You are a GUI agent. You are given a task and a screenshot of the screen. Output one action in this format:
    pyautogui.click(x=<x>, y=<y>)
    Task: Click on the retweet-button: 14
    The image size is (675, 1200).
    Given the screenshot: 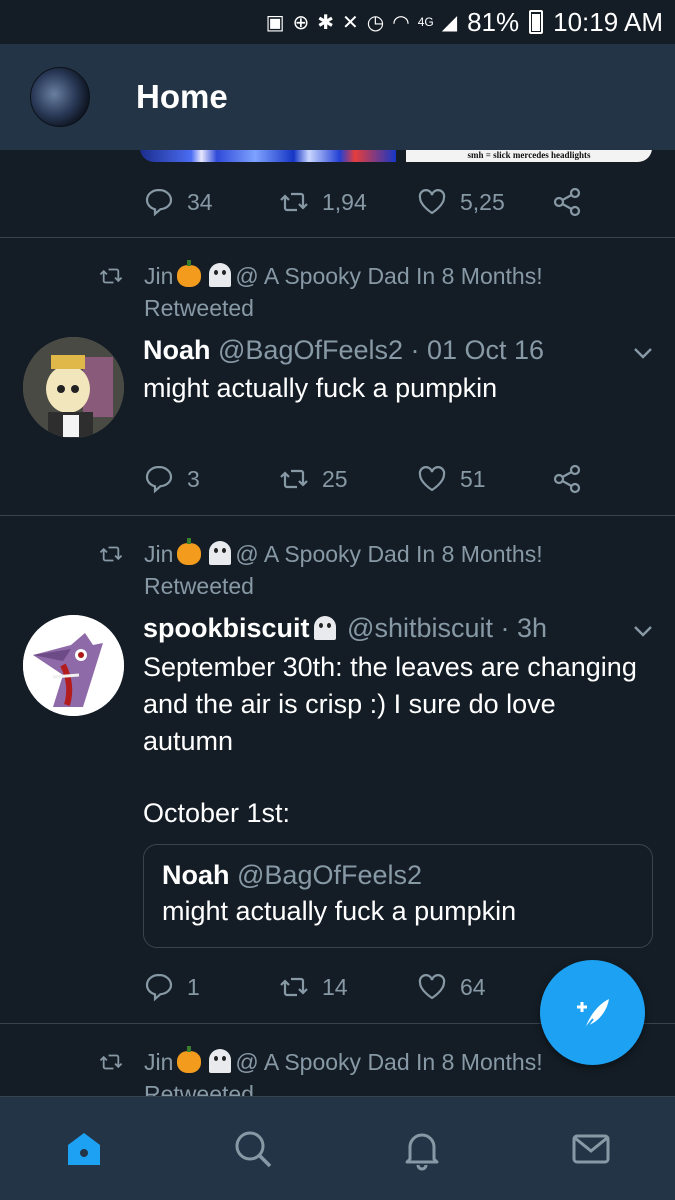 What is the action you would take?
    pyautogui.click(x=347, y=987)
    